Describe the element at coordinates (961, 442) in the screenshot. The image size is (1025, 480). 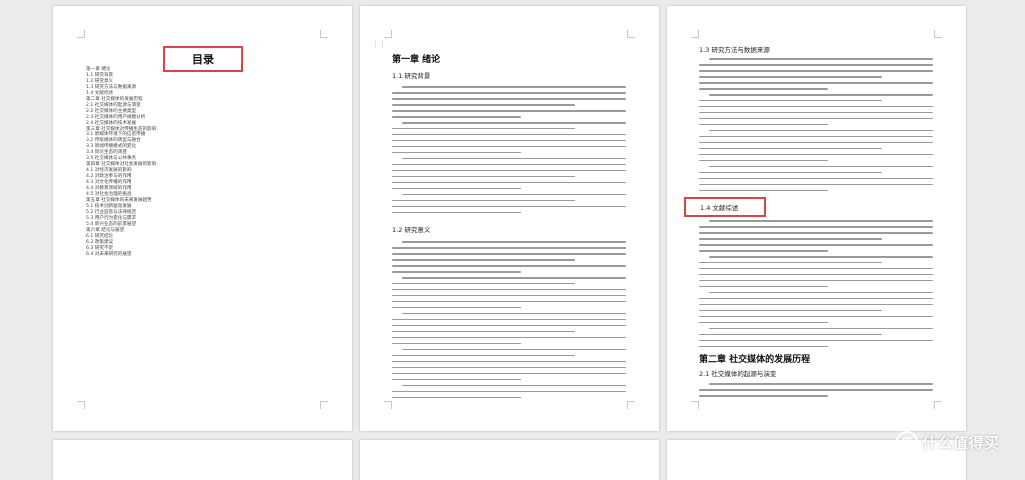
I see `watermark-text: 什么值得买` at that location.